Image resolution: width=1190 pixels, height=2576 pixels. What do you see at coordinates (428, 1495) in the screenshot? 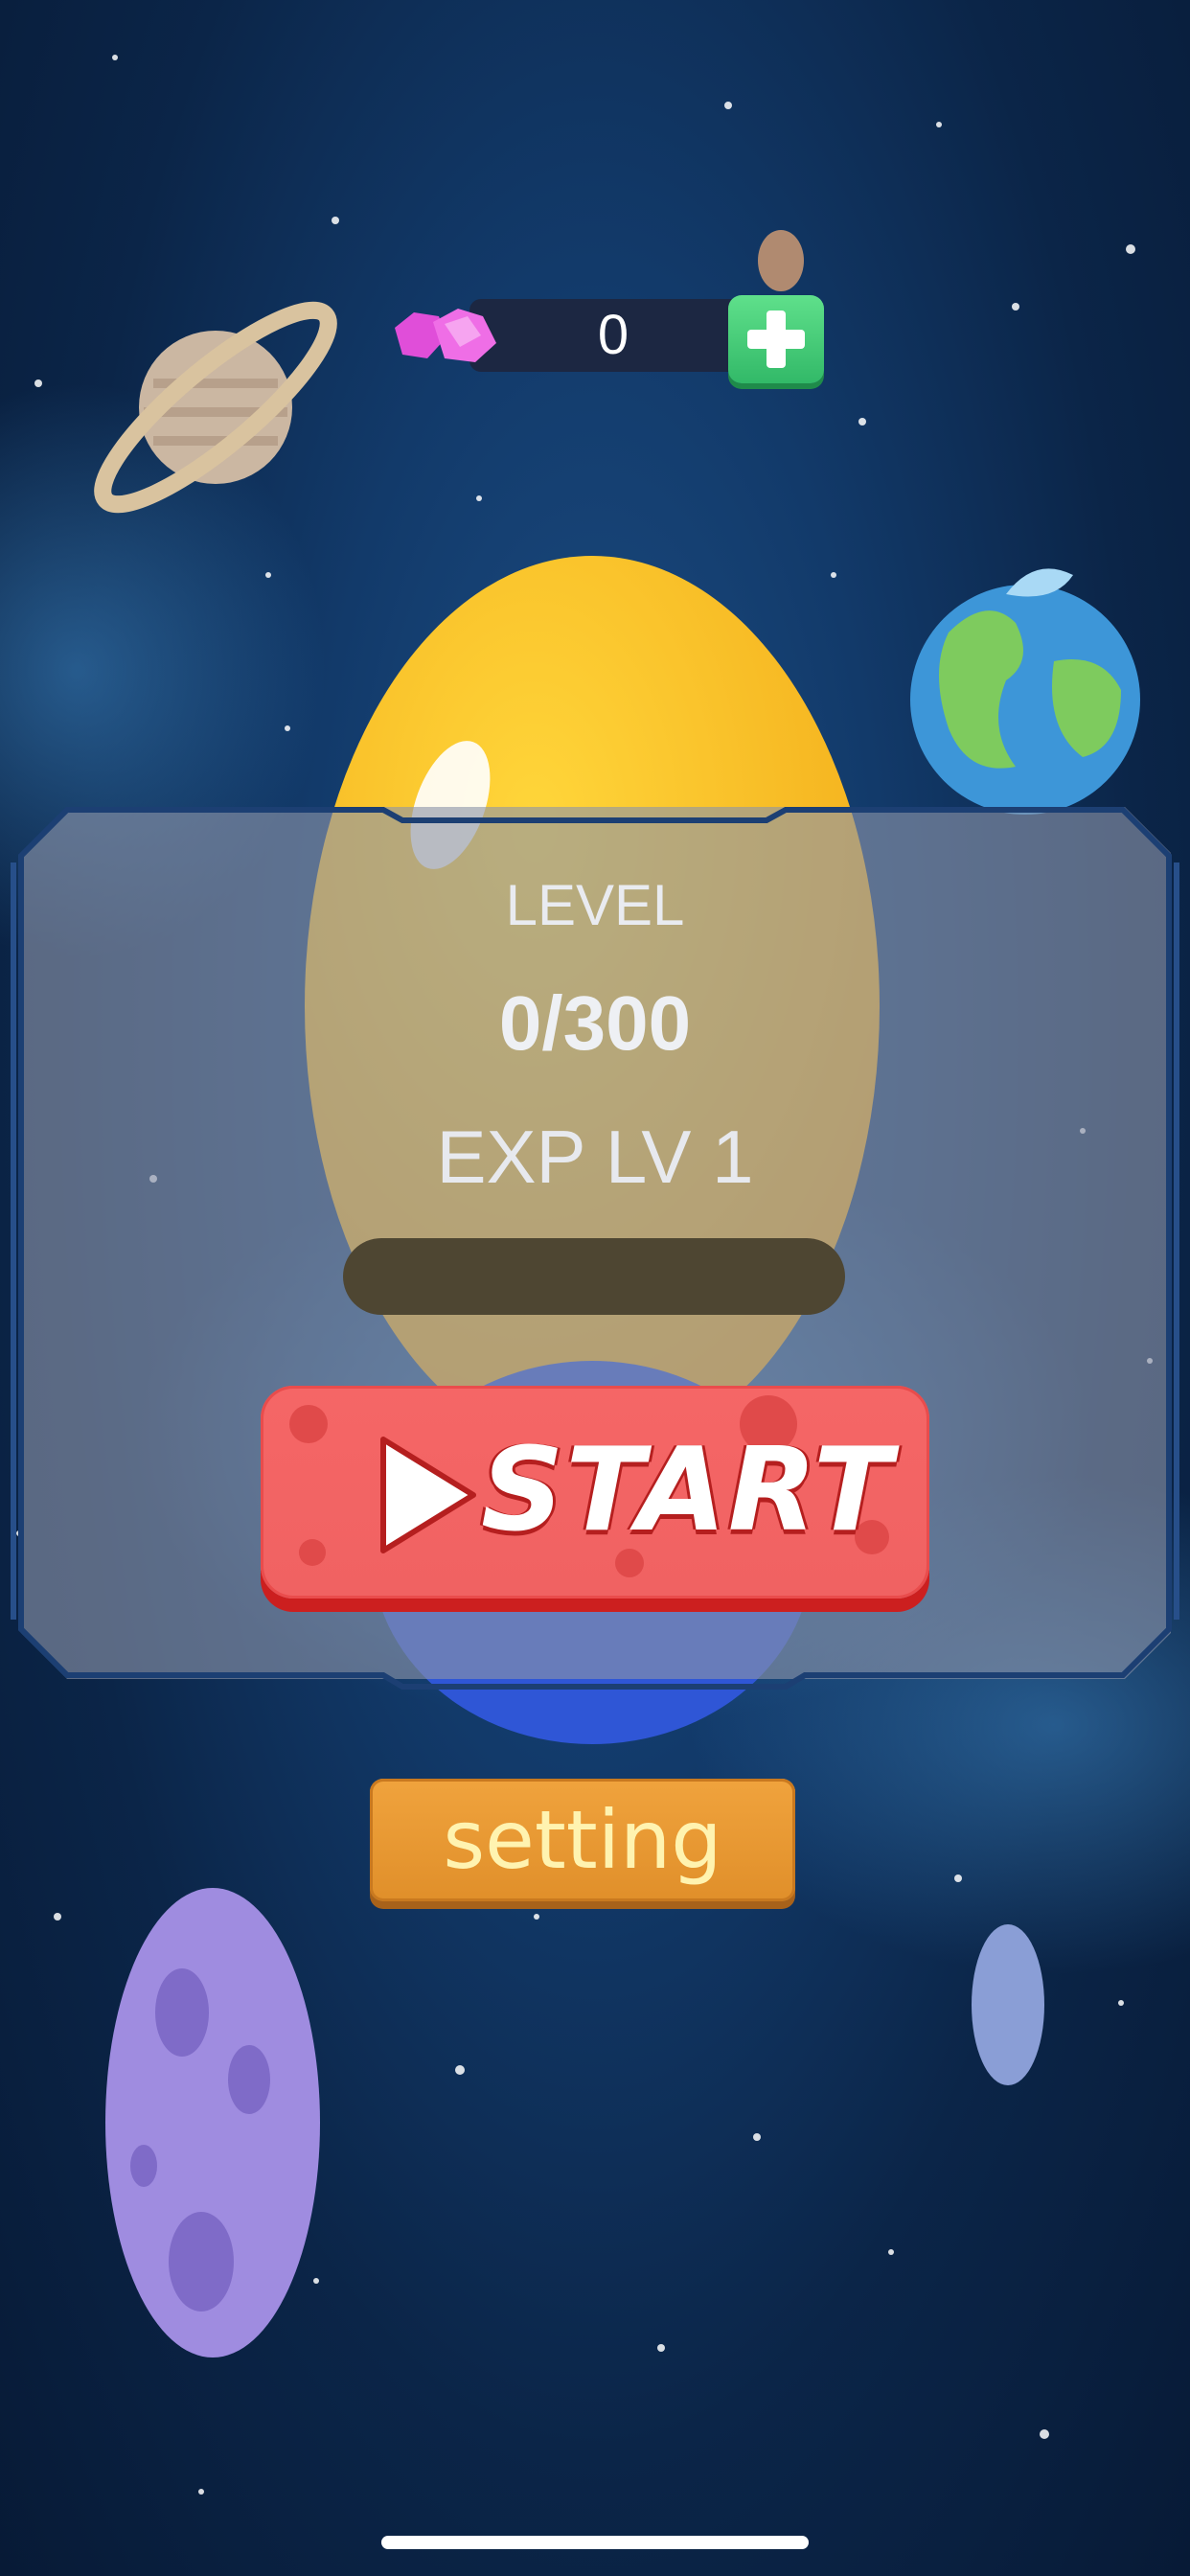
I see `play-icon` at bounding box center [428, 1495].